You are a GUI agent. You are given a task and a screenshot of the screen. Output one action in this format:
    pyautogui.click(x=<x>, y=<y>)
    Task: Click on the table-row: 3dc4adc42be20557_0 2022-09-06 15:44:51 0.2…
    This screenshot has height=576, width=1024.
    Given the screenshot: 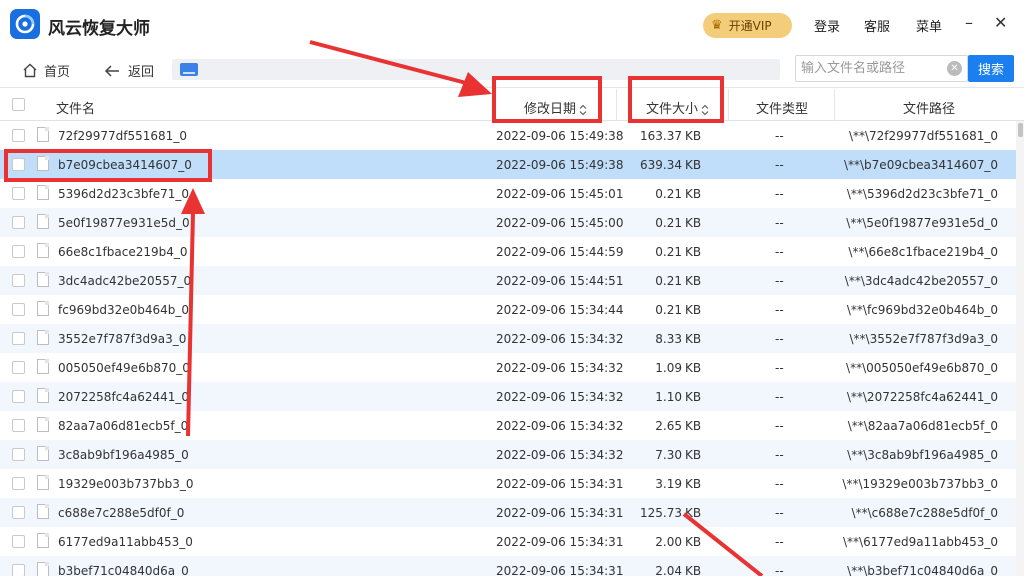 What is the action you would take?
    pyautogui.click(x=508, y=280)
    